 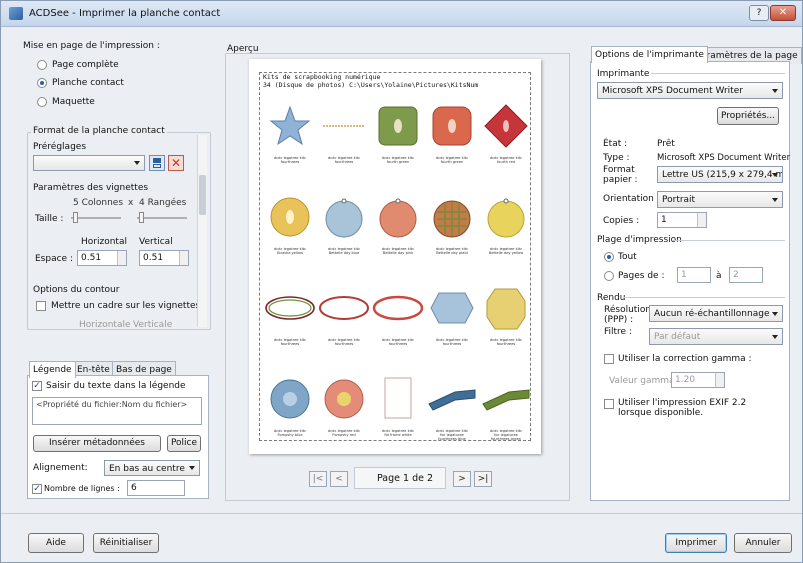 I want to click on caption-checkbox-label: Saisir du texte dans la légende, so click(x=116, y=386).